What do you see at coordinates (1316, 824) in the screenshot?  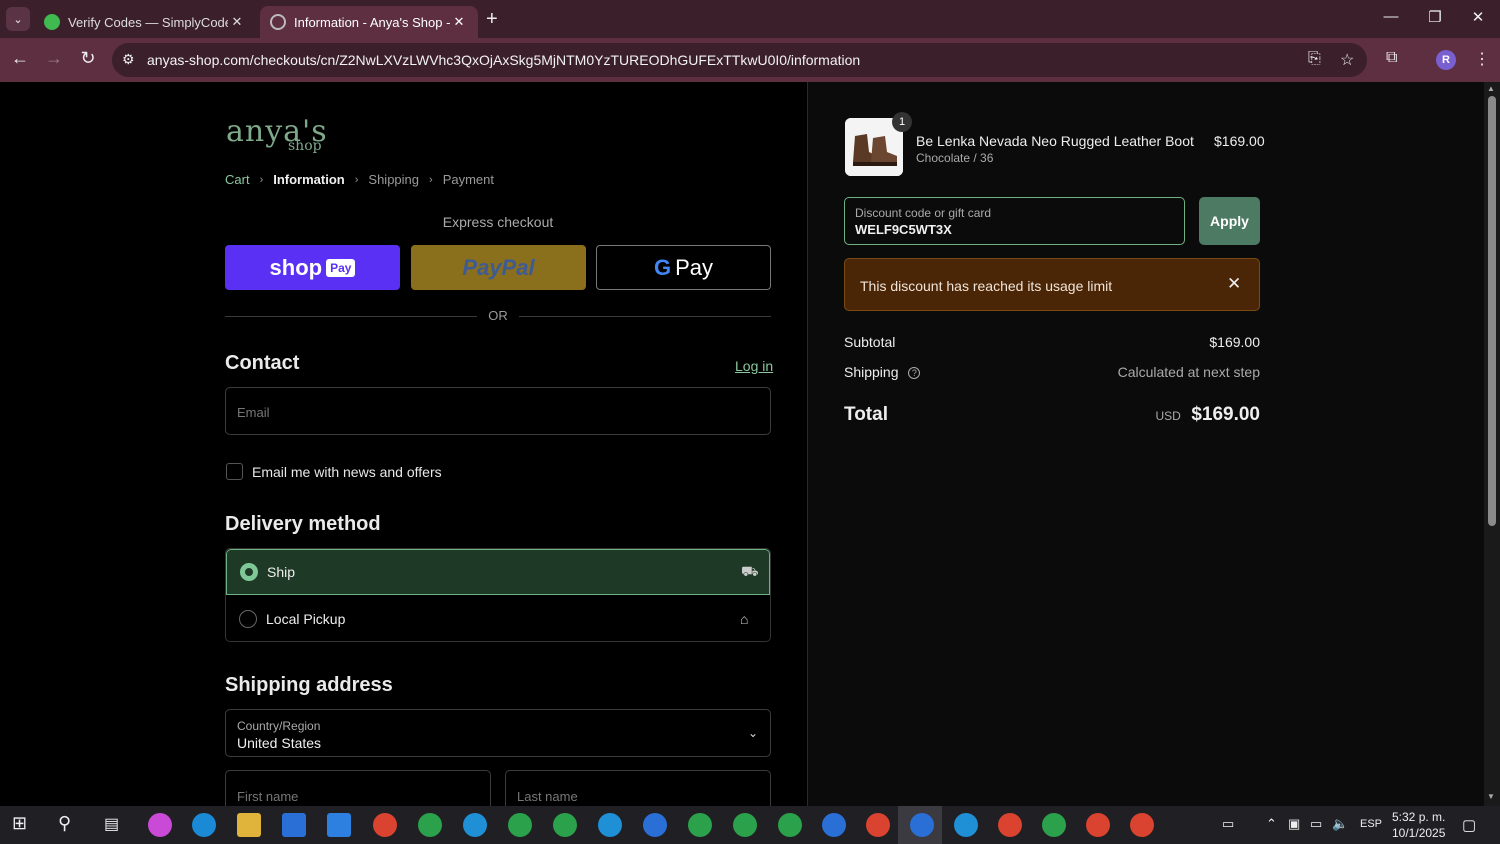 I see `network-icon: ▭` at bounding box center [1316, 824].